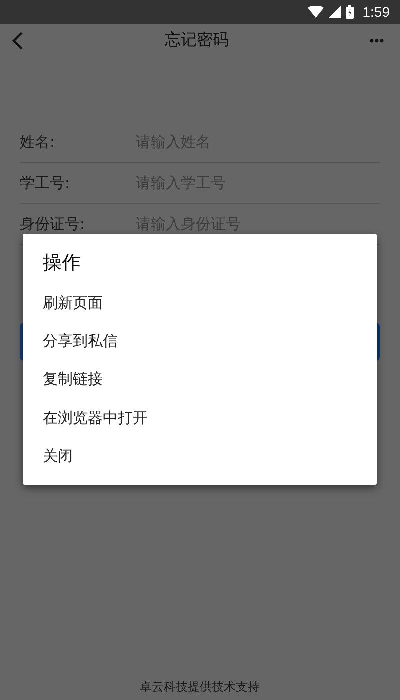  I want to click on signal-icon, so click(334, 12).